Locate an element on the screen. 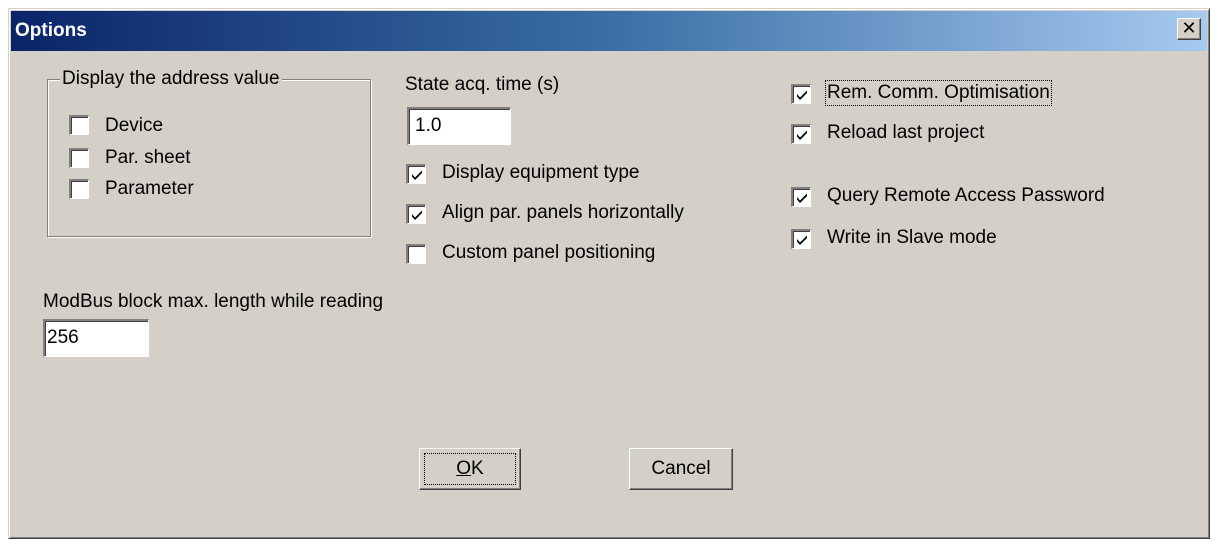 This screenshot has height=547, width=1218. query-remote-access-password-label: Query Remote Access Password is located at coordinates (966, 195).